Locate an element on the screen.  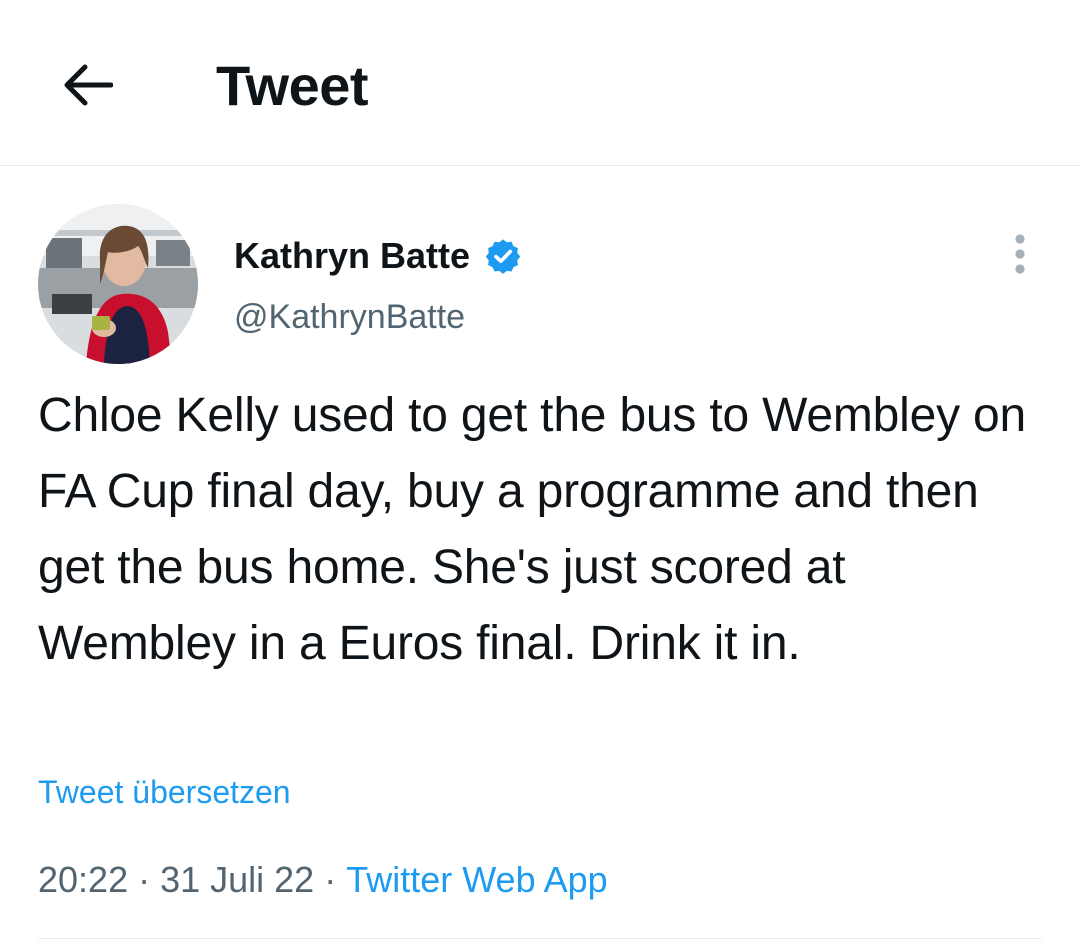
tweet-date: 31 Juli 22 is located at coordinates (237, 879).